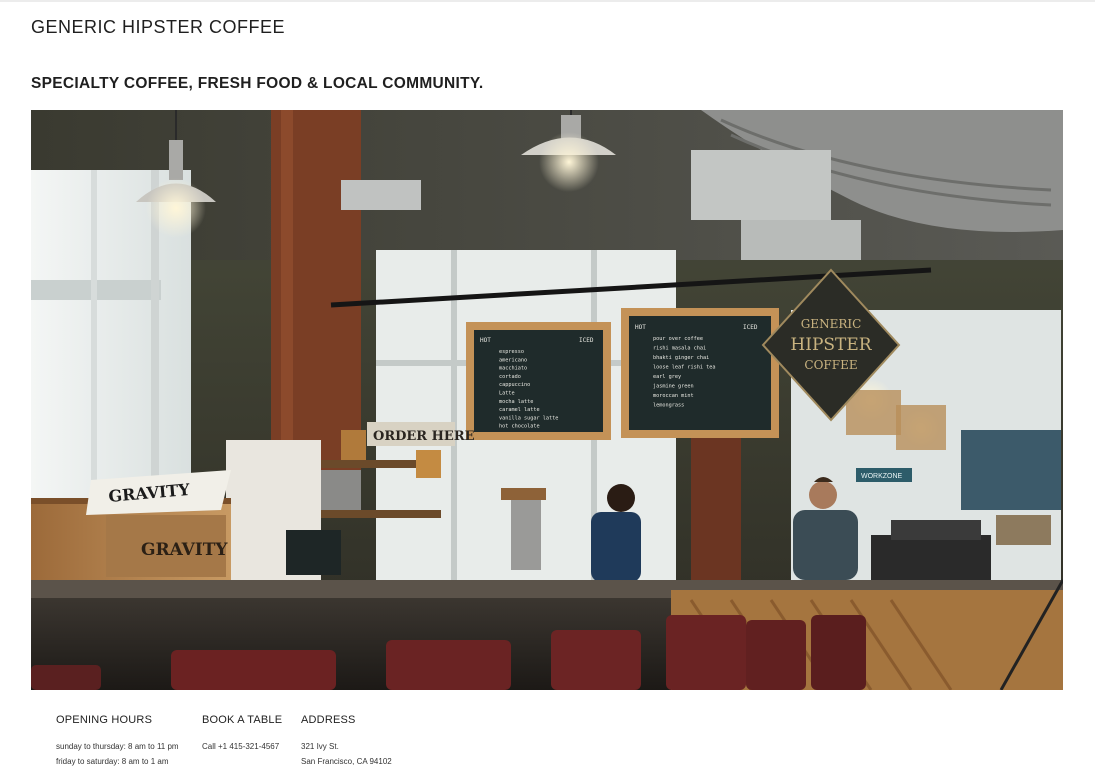  Describe the element at coordinates (750, 327) in the screenshot. I see `right-board-iced: ICED` at that location.